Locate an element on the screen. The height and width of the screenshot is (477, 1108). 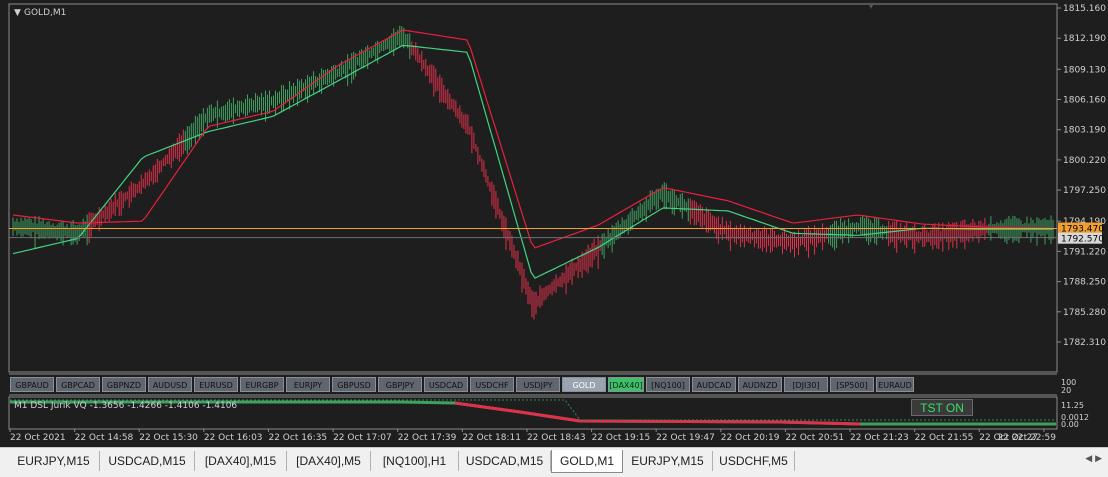
chart-title: GOLD,M1 is located at coordinates (45, 13).